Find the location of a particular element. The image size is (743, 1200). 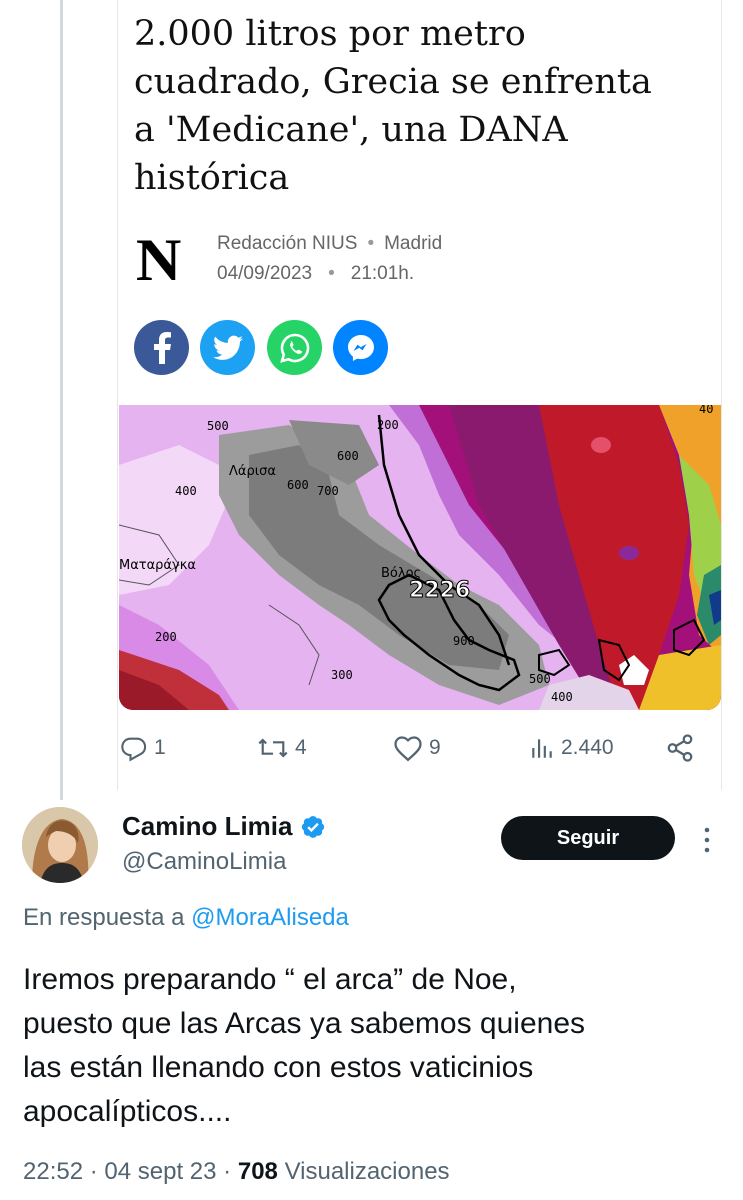

headline-line: histórica is located at coordinates (212, 178).